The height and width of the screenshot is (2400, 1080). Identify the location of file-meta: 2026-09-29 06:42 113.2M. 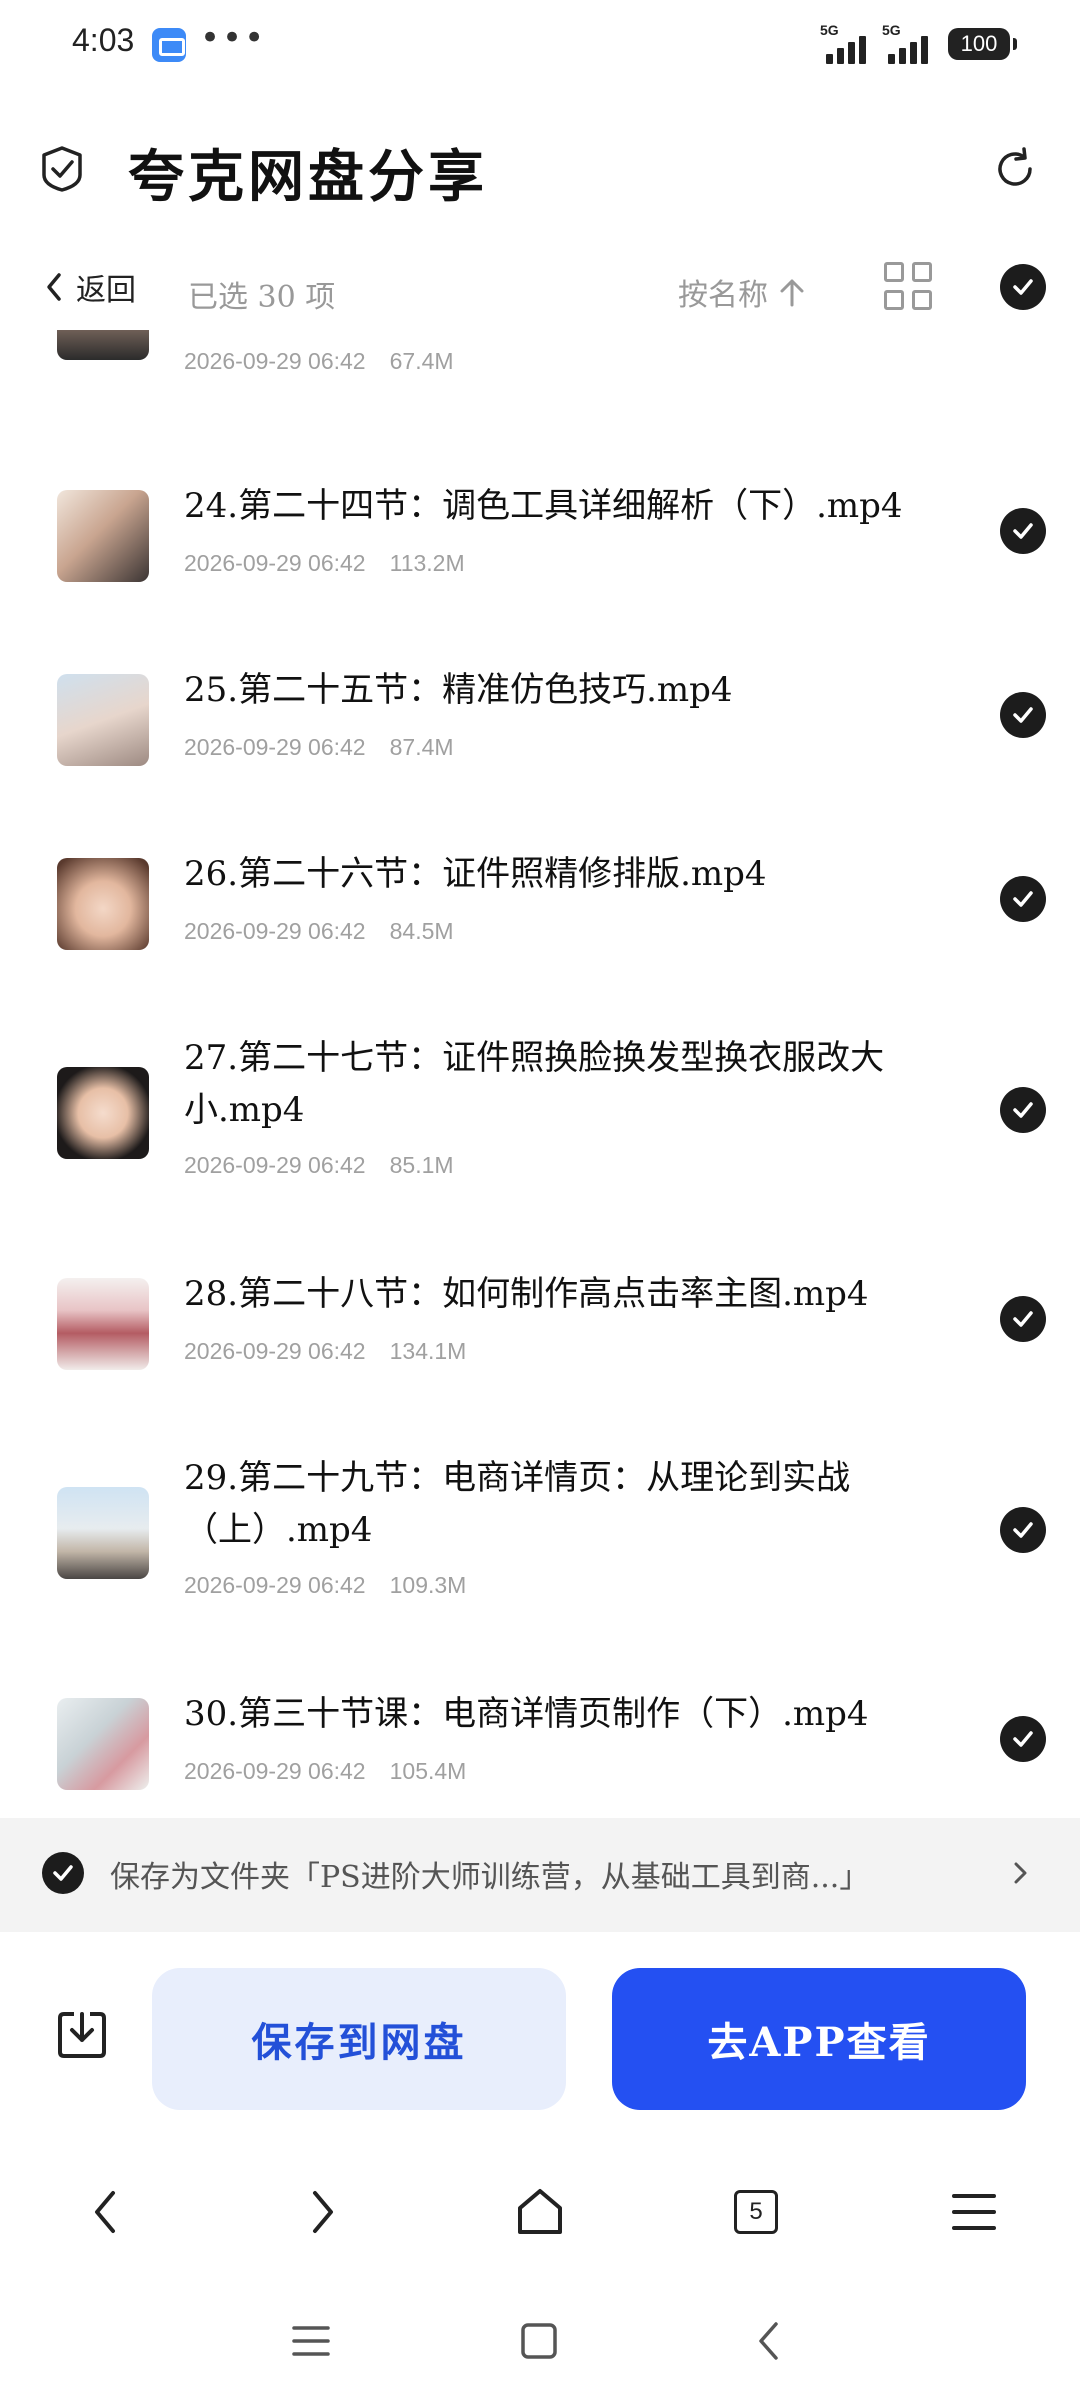
(324, 563).